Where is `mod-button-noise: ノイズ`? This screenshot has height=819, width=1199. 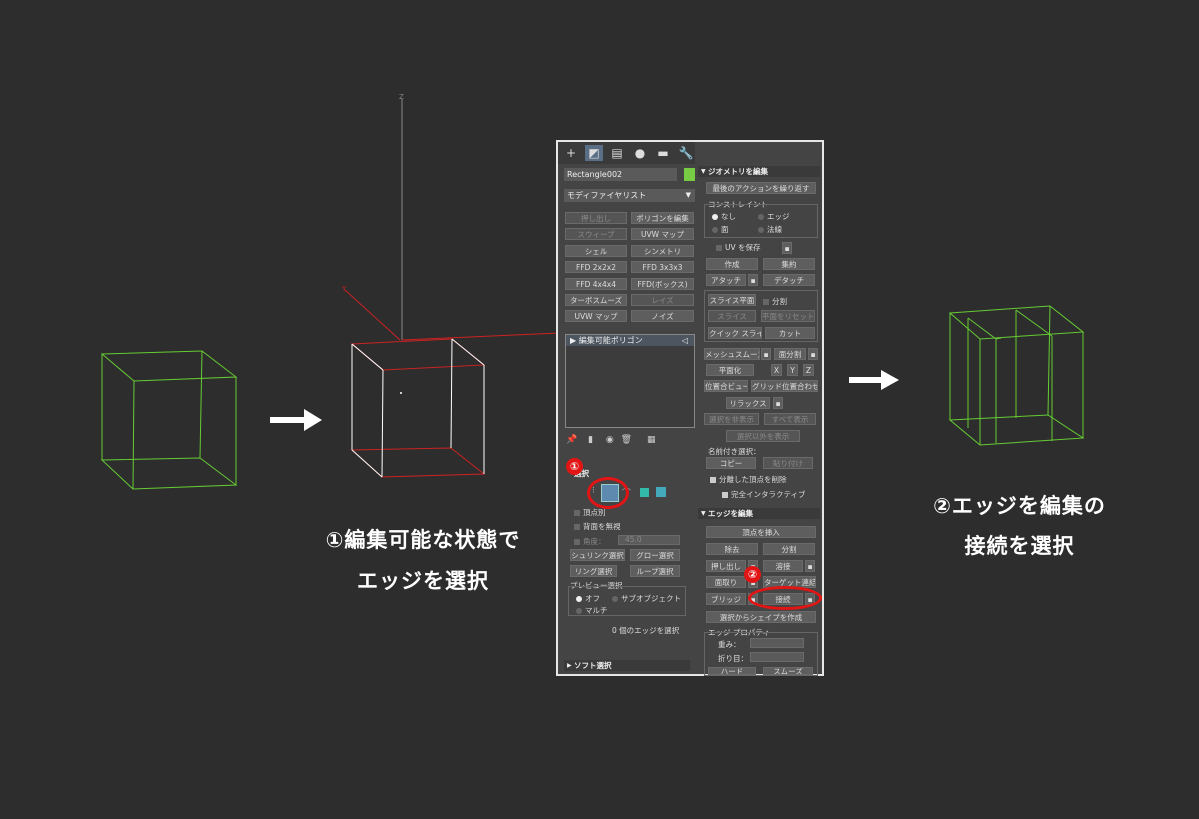
mod-button-noise: ノイズ is located at coordinates (662, 316).